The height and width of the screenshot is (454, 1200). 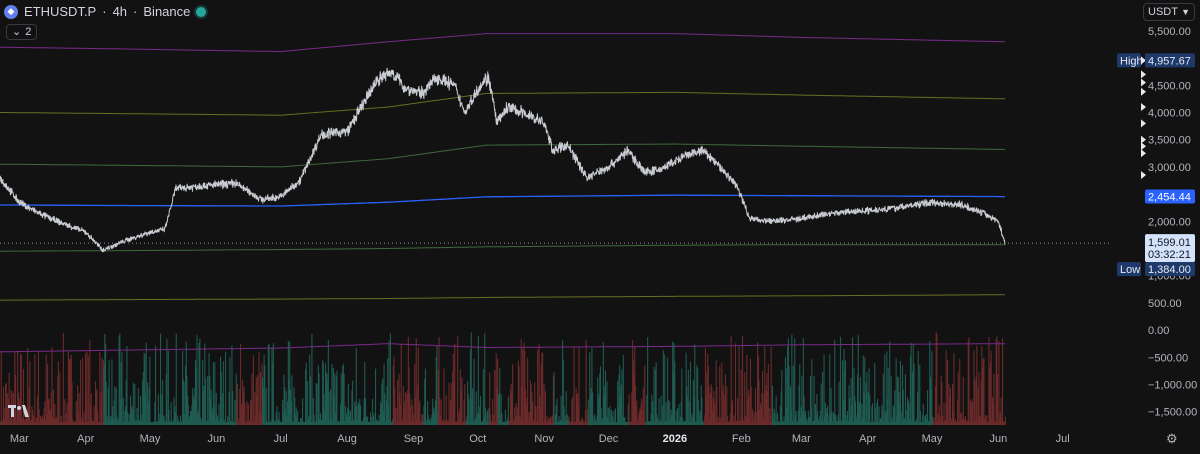 What do you see at coordinates (414, 439) in the screenshot?
I see `x-tick-label: Sep` at bounding box center [414, 439].